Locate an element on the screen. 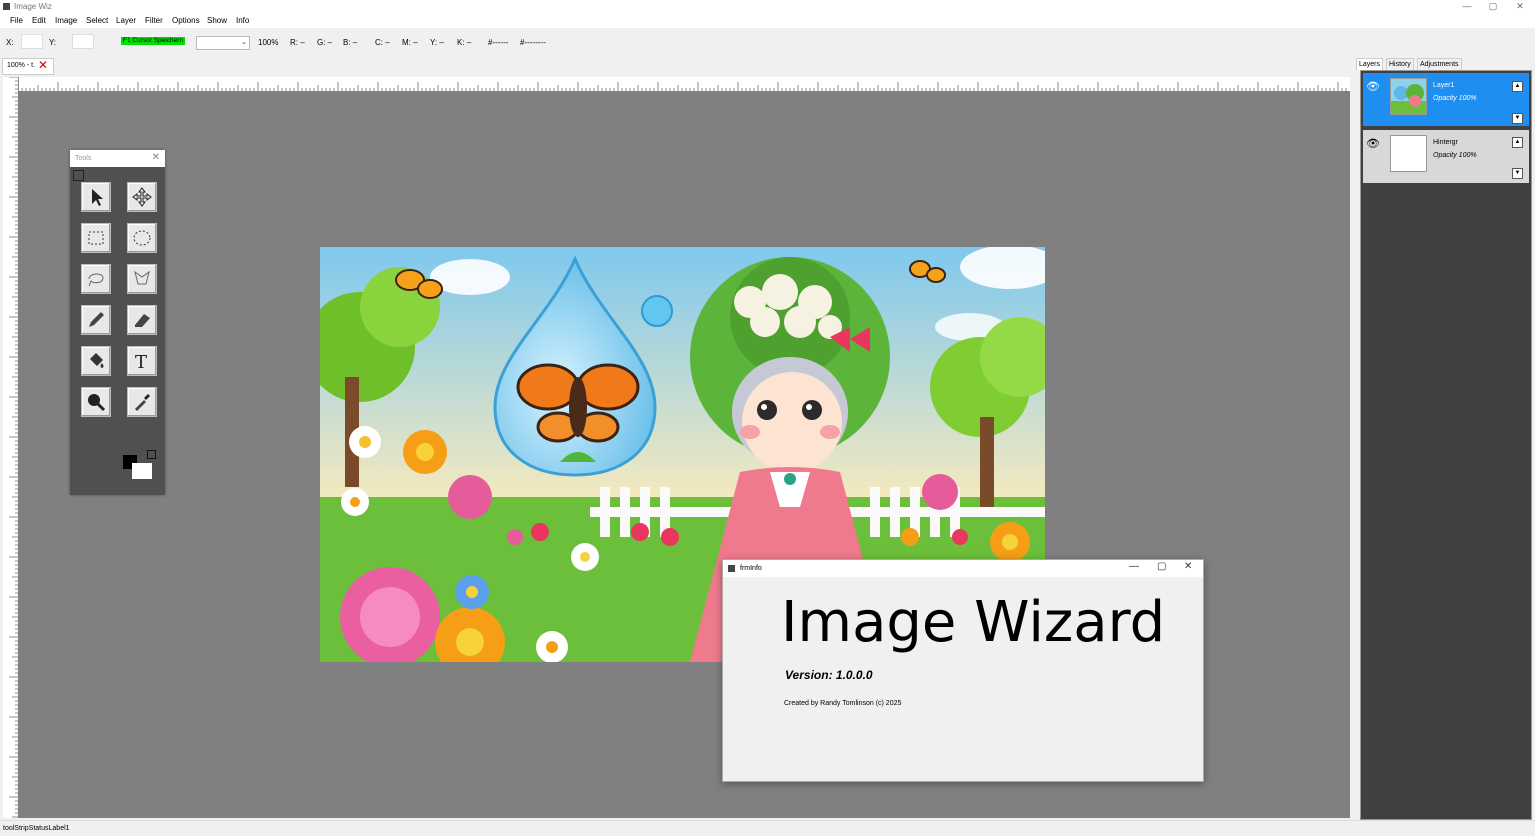 Image resolution: width=1535 pixels, height=836 pixels. red-readout: R: – is located at coordinates (297, 42).